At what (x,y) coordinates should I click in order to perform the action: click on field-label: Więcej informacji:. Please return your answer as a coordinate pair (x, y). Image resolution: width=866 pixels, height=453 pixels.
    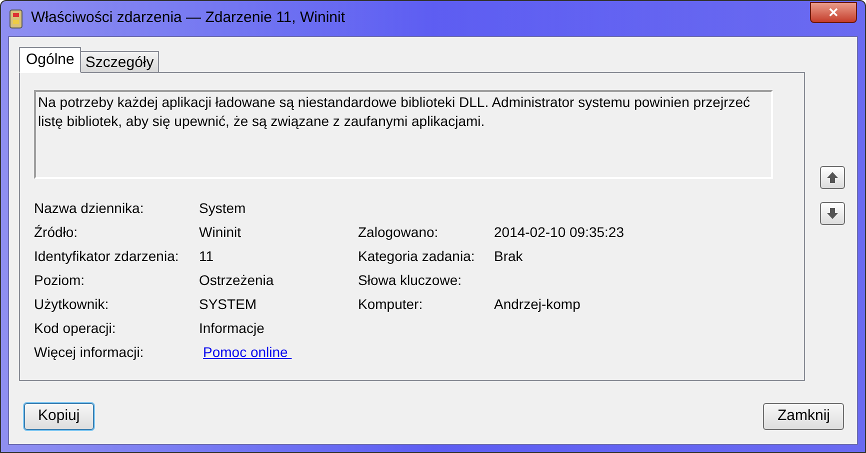
    Looking at the image, I should click on (89, 352).